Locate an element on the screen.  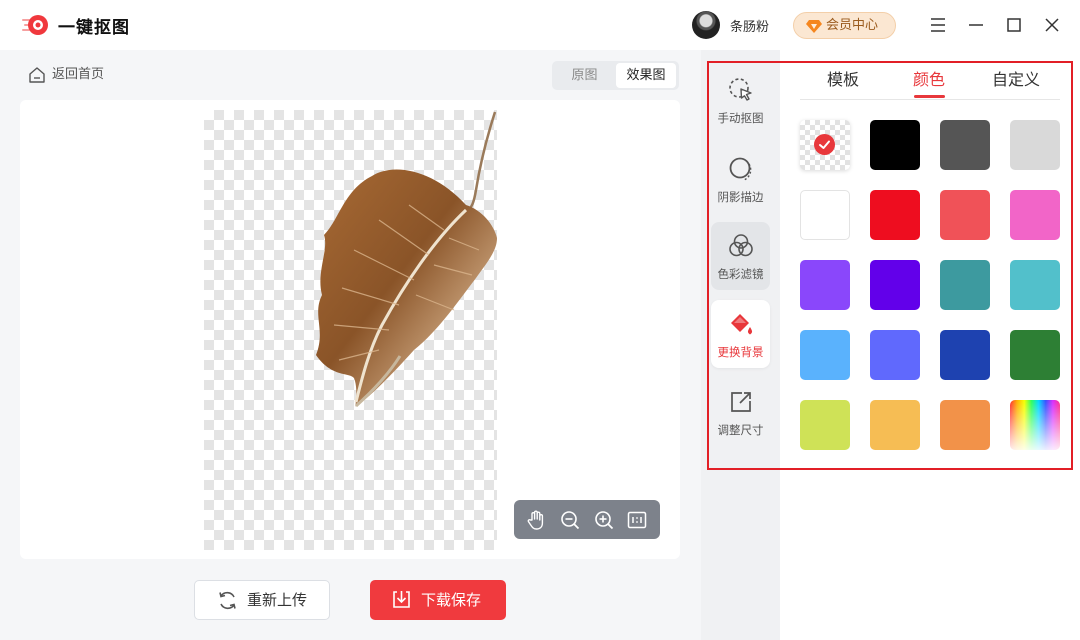
maximize-icon is located at coordinates (1014, 25).